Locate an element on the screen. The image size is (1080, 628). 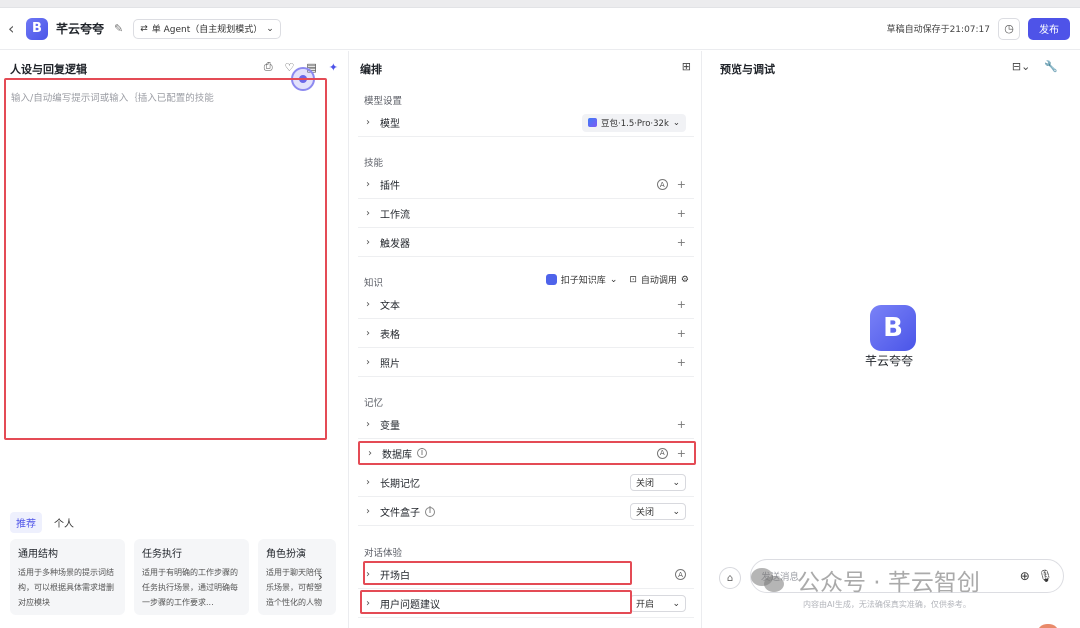
cards-next-icon: › is located at coordinates (326, 578).